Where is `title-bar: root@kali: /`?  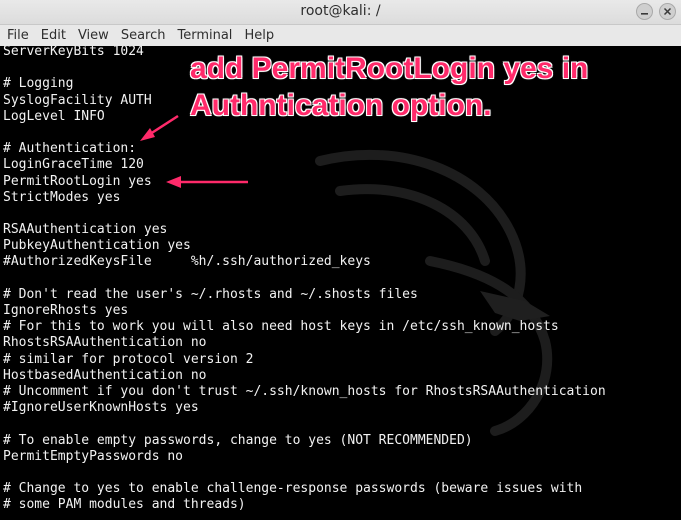
title-bar: root@kali: / is located at coordinates (340, 12).